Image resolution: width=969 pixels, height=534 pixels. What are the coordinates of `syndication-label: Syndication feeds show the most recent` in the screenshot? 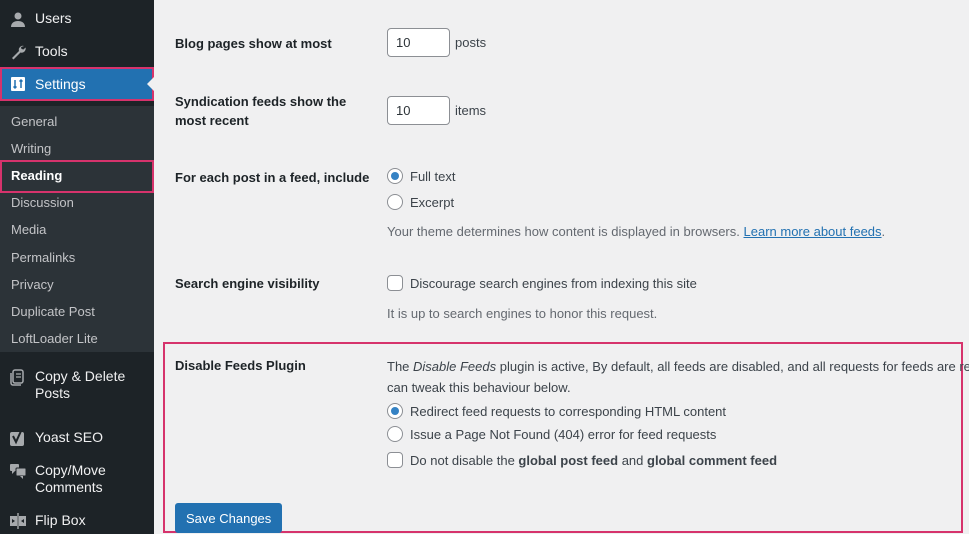 It's located at (260, 111).